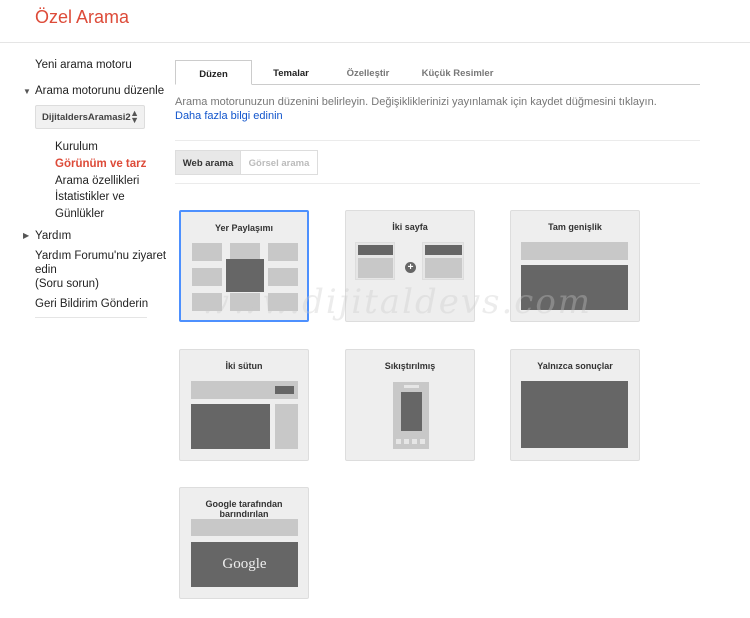  Describe the element at coordinates (53, 236) in the screenshot. I see `sidebar-help: Yardım` at that location.